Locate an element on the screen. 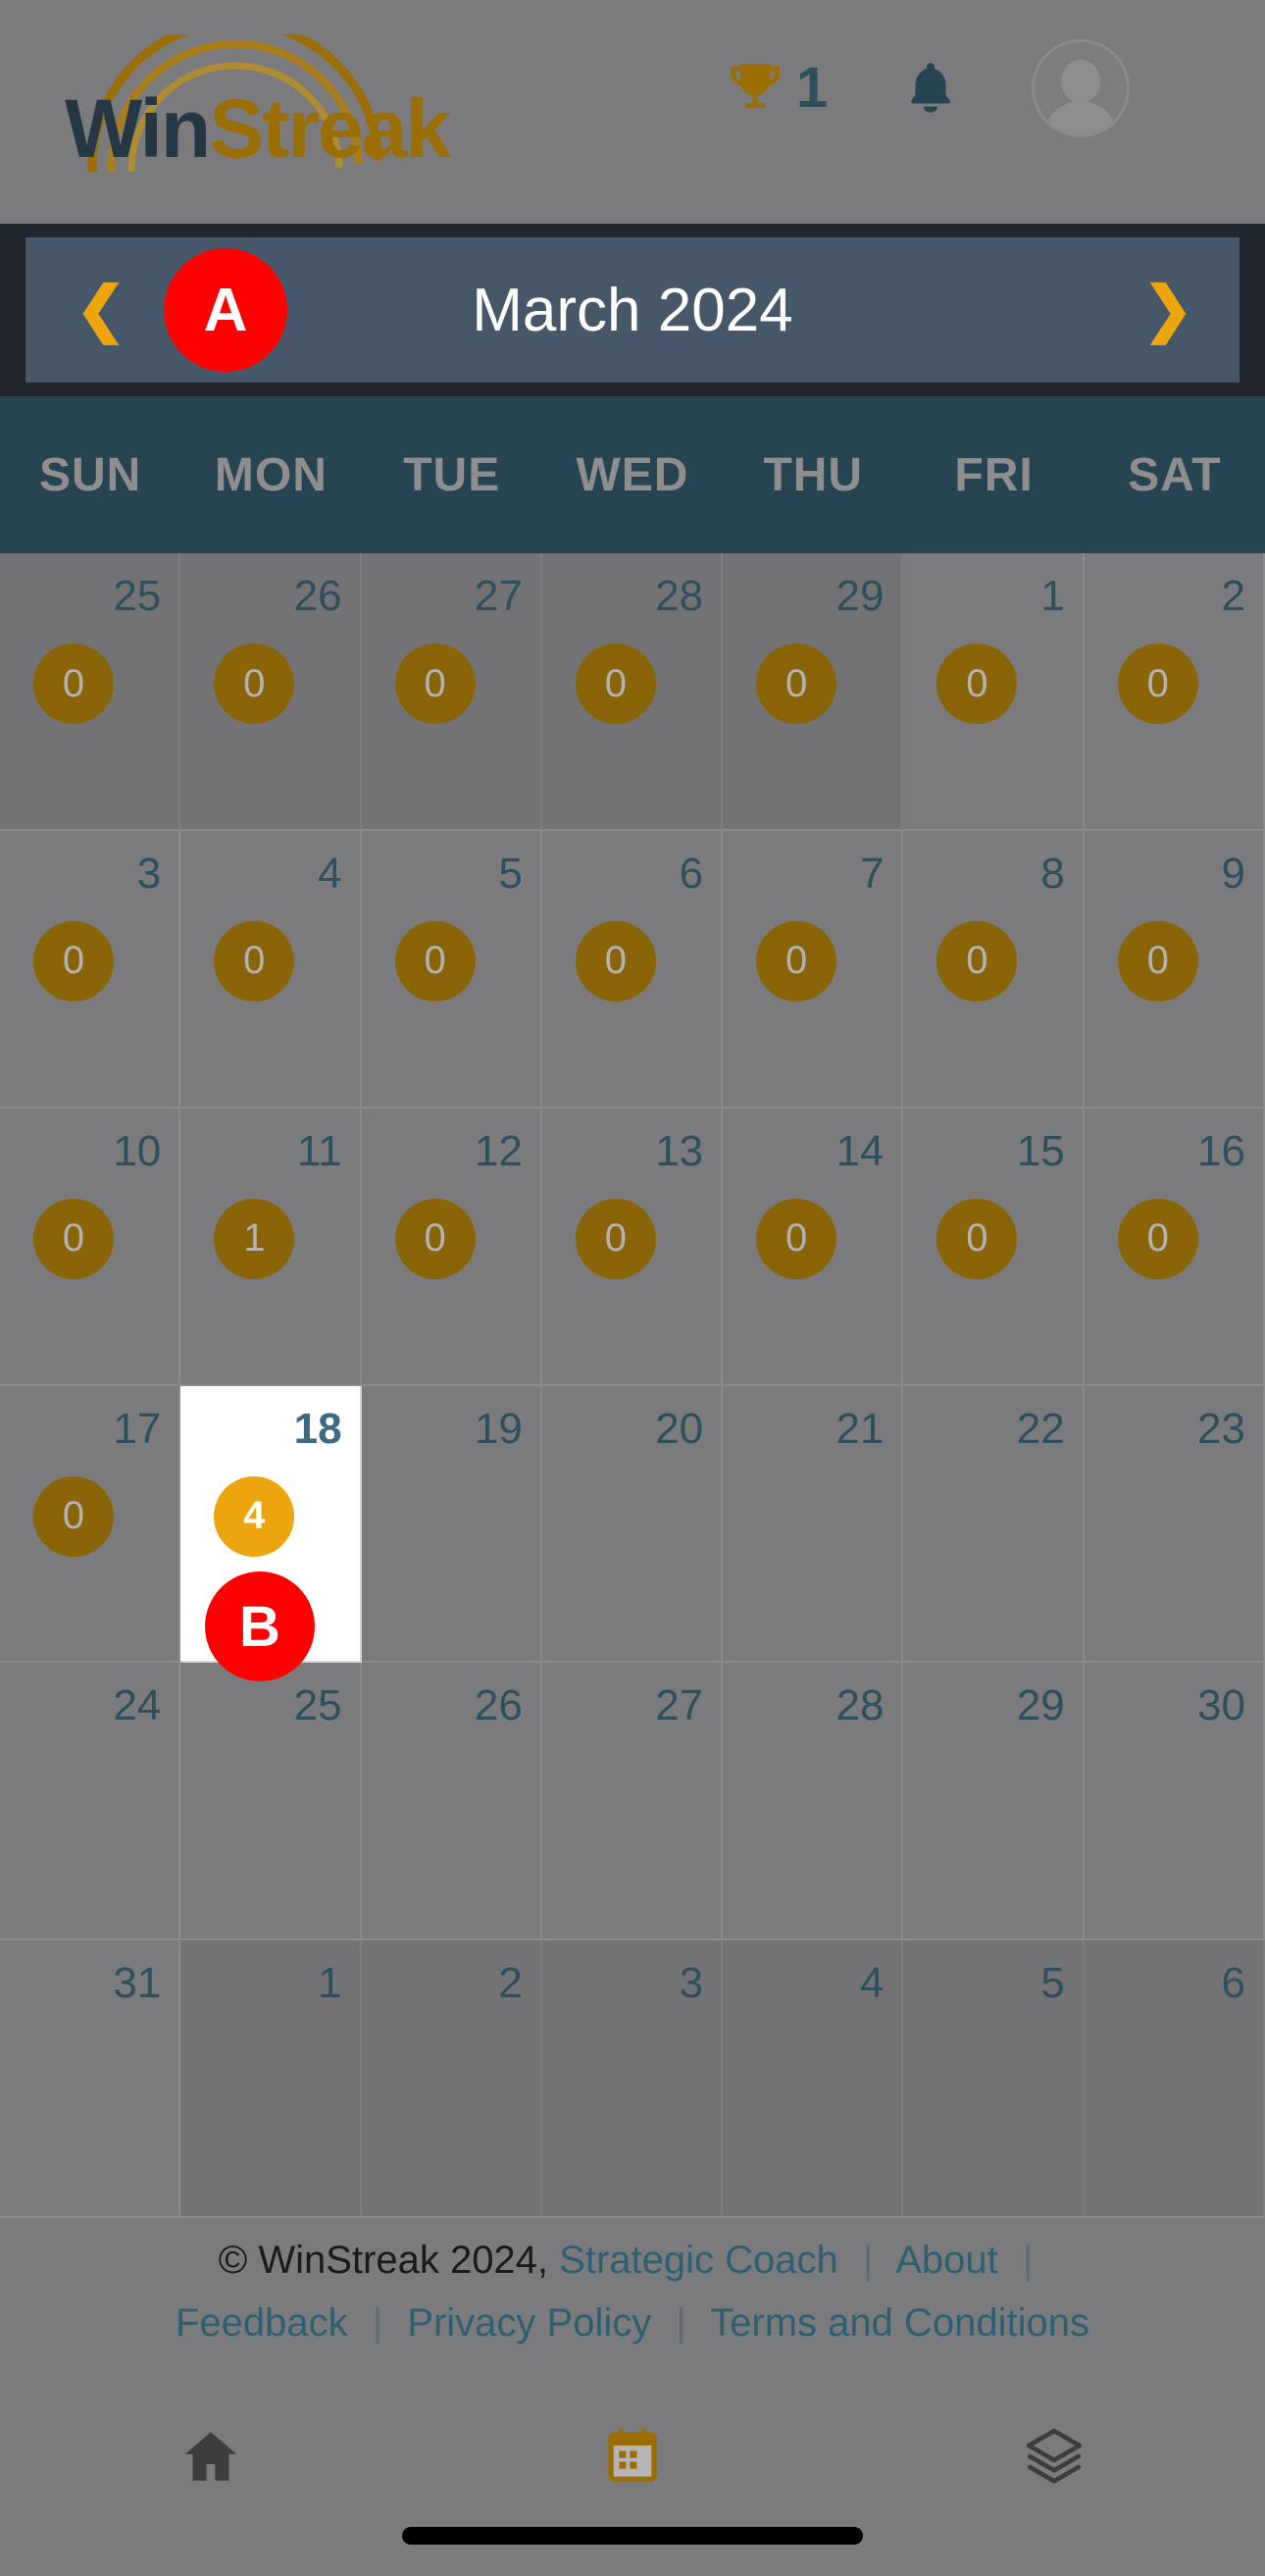  calendar-day-cell: 16 0 is located at coordinates (1174, 1247).